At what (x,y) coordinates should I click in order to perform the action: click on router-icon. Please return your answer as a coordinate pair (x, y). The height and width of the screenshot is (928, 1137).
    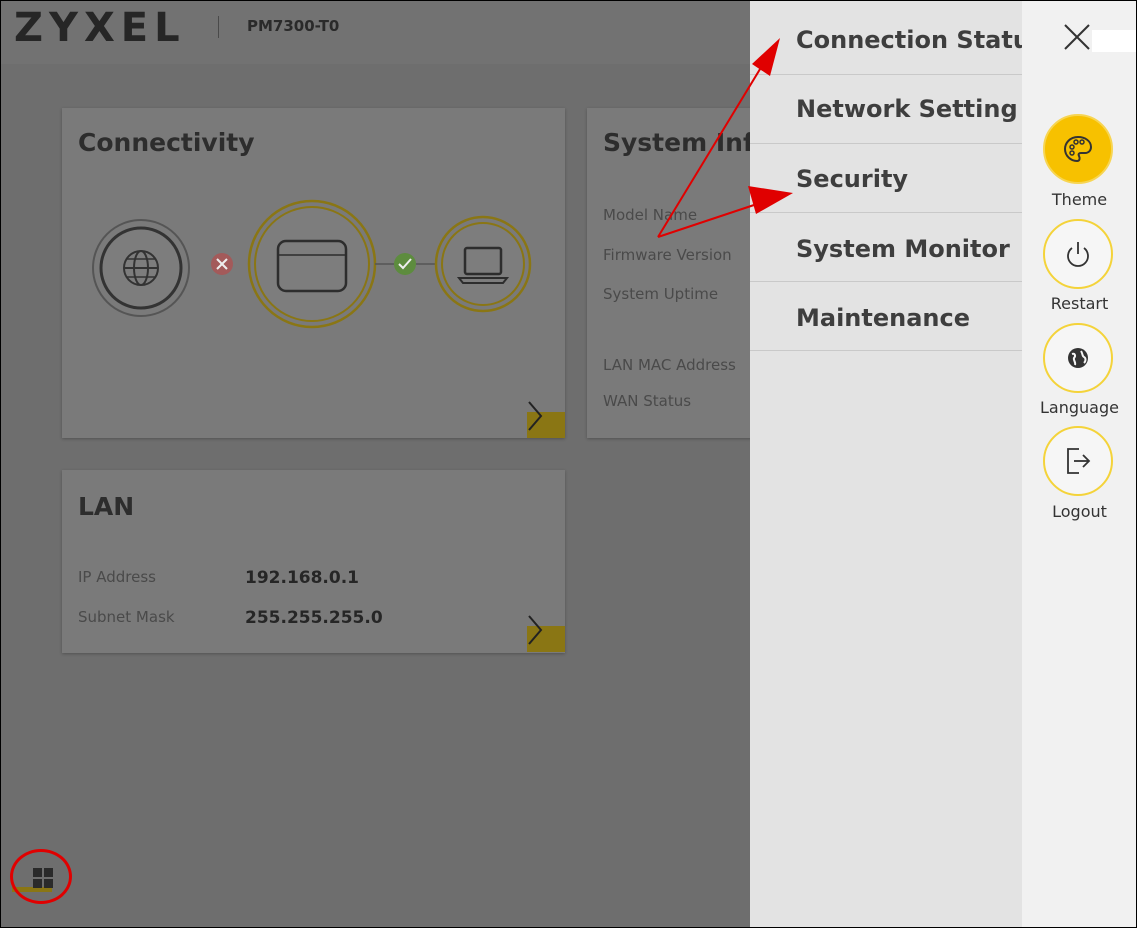
    Looking at the image, I should click on (312, 264).